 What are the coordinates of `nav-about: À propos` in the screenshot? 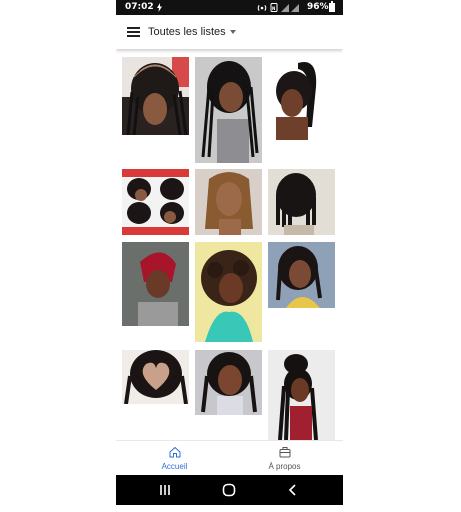 It's located at (284, 458).